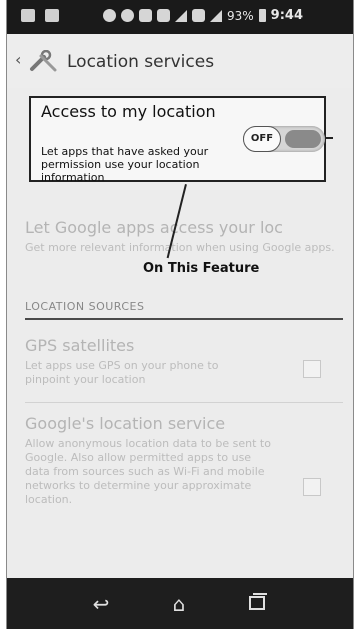  What do you see at coordinates (145, 15) in the screenshot?
I see `wifi-icon` at bounding box center [145, 15].